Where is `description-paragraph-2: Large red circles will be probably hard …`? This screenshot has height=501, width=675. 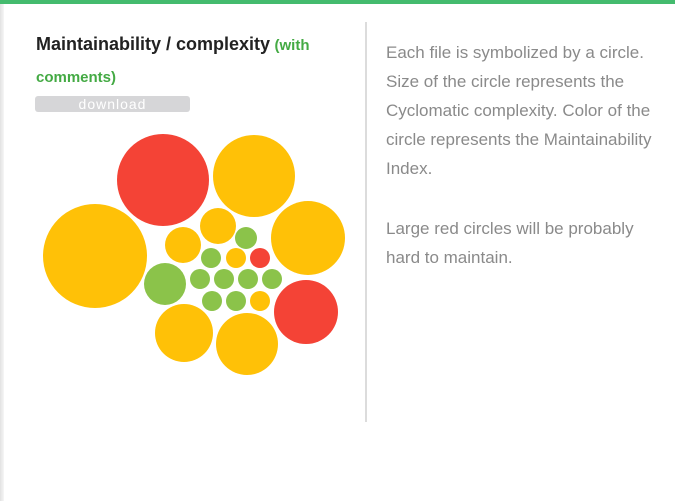 description-paragraph-2: Large red circles will be probably hard … is located at coordinates (510, 243).